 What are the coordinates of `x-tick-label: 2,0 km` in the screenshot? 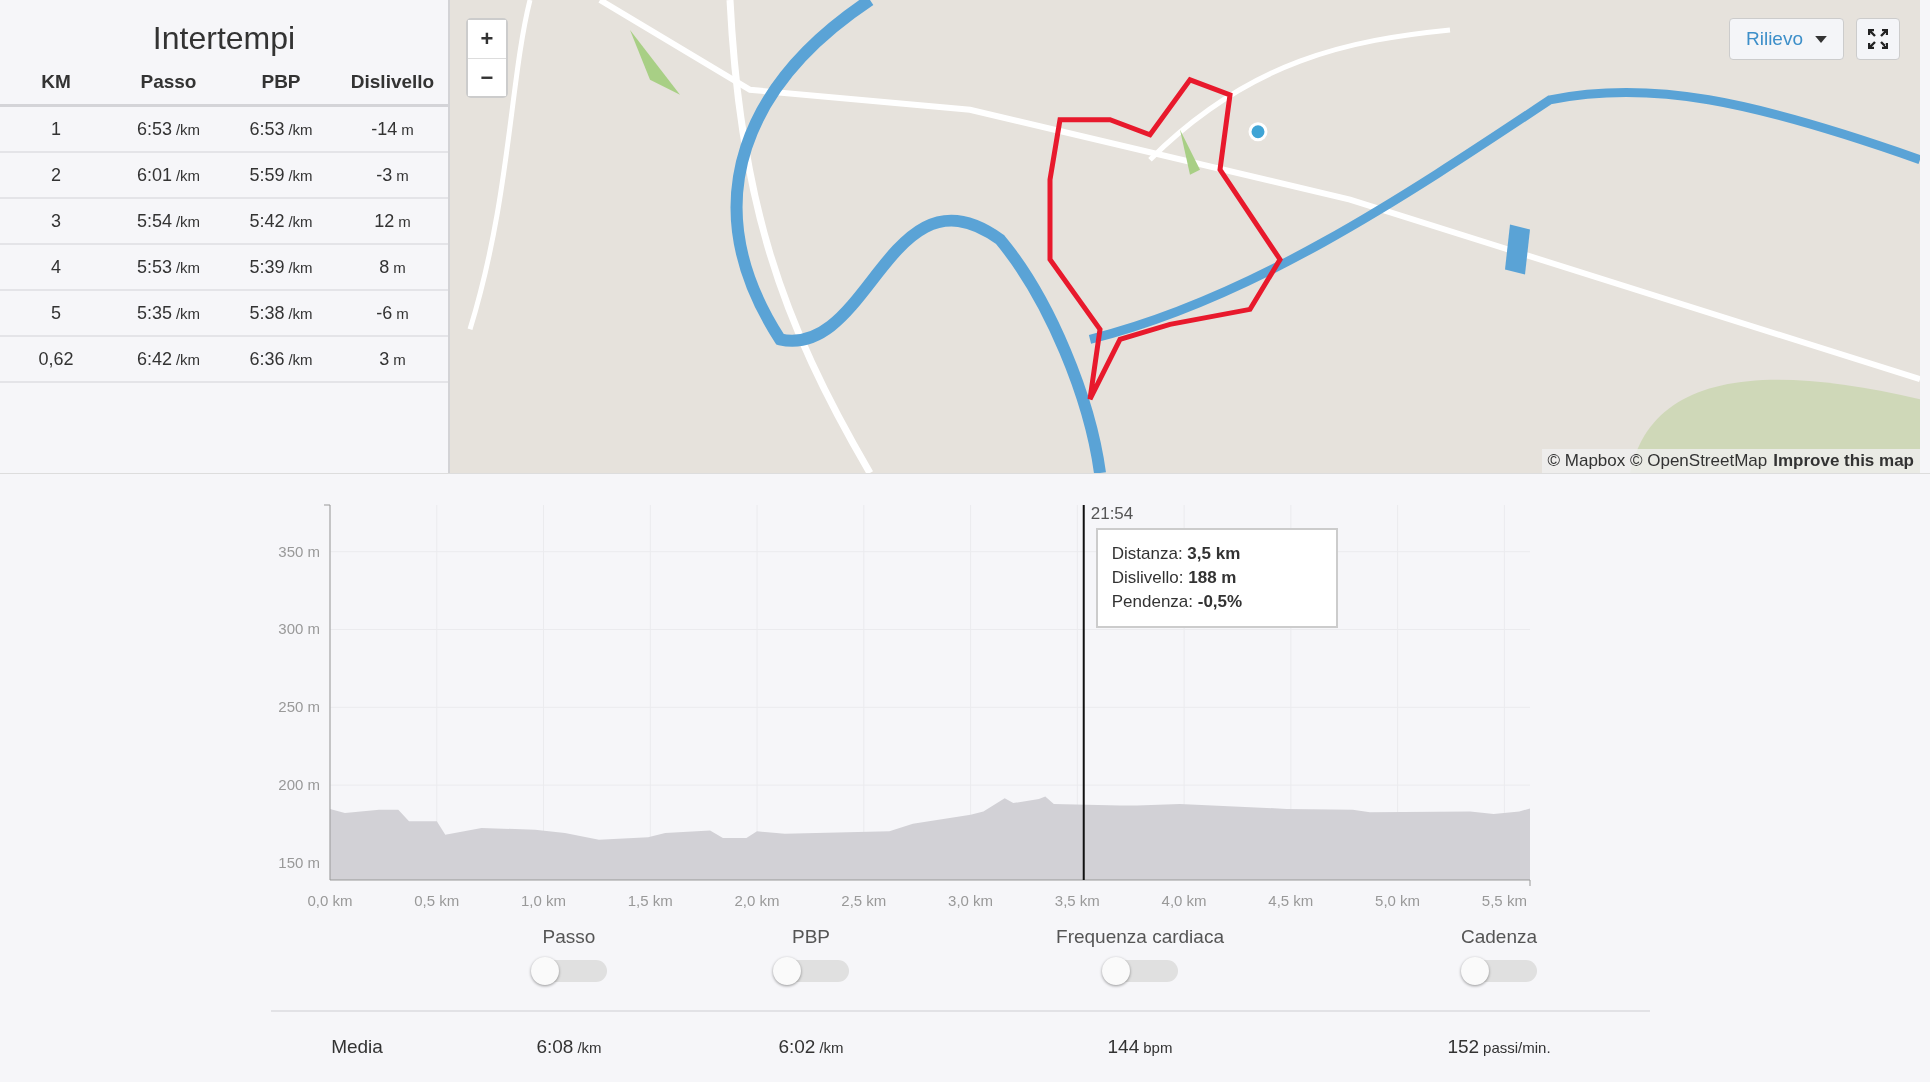 It's located at (757, 900).